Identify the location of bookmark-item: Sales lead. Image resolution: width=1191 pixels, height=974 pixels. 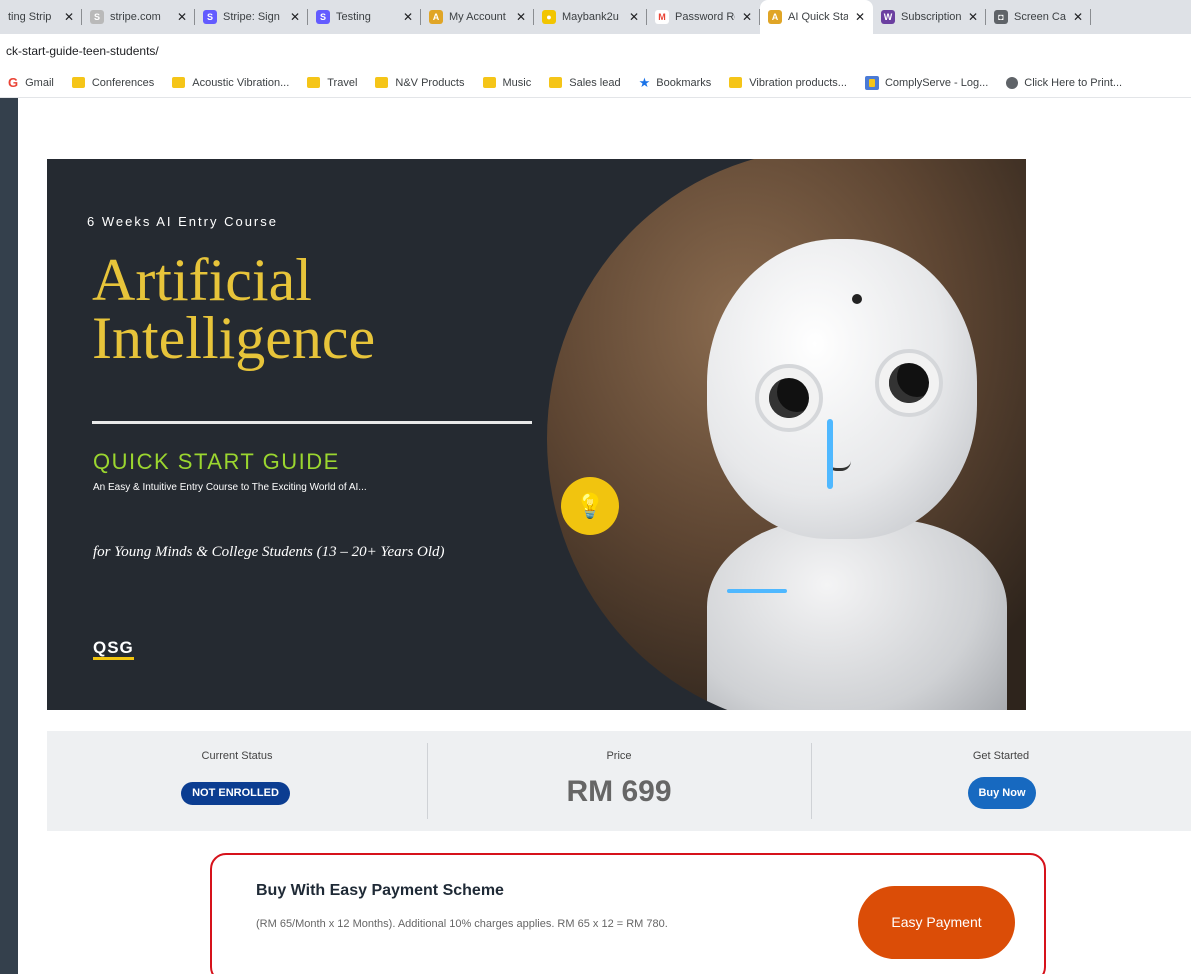
(585, 82).